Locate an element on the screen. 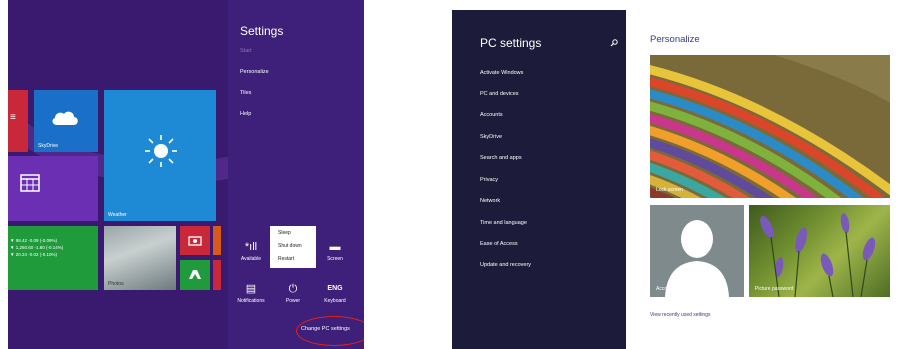  screen-icon: ▬ is located at coordinates (335, 247).